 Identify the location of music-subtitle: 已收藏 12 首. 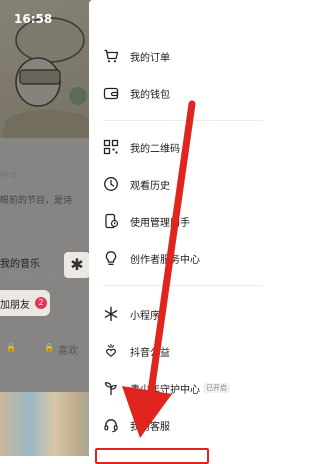
(32, 276).